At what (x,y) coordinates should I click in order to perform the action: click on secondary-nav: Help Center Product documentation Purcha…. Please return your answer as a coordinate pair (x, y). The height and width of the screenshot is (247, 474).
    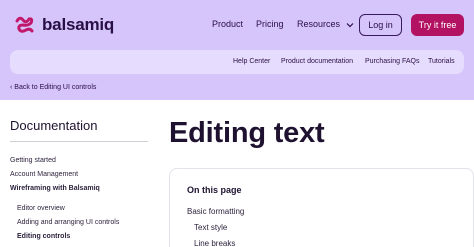
    Looking at the image, I should click on (237, 62).